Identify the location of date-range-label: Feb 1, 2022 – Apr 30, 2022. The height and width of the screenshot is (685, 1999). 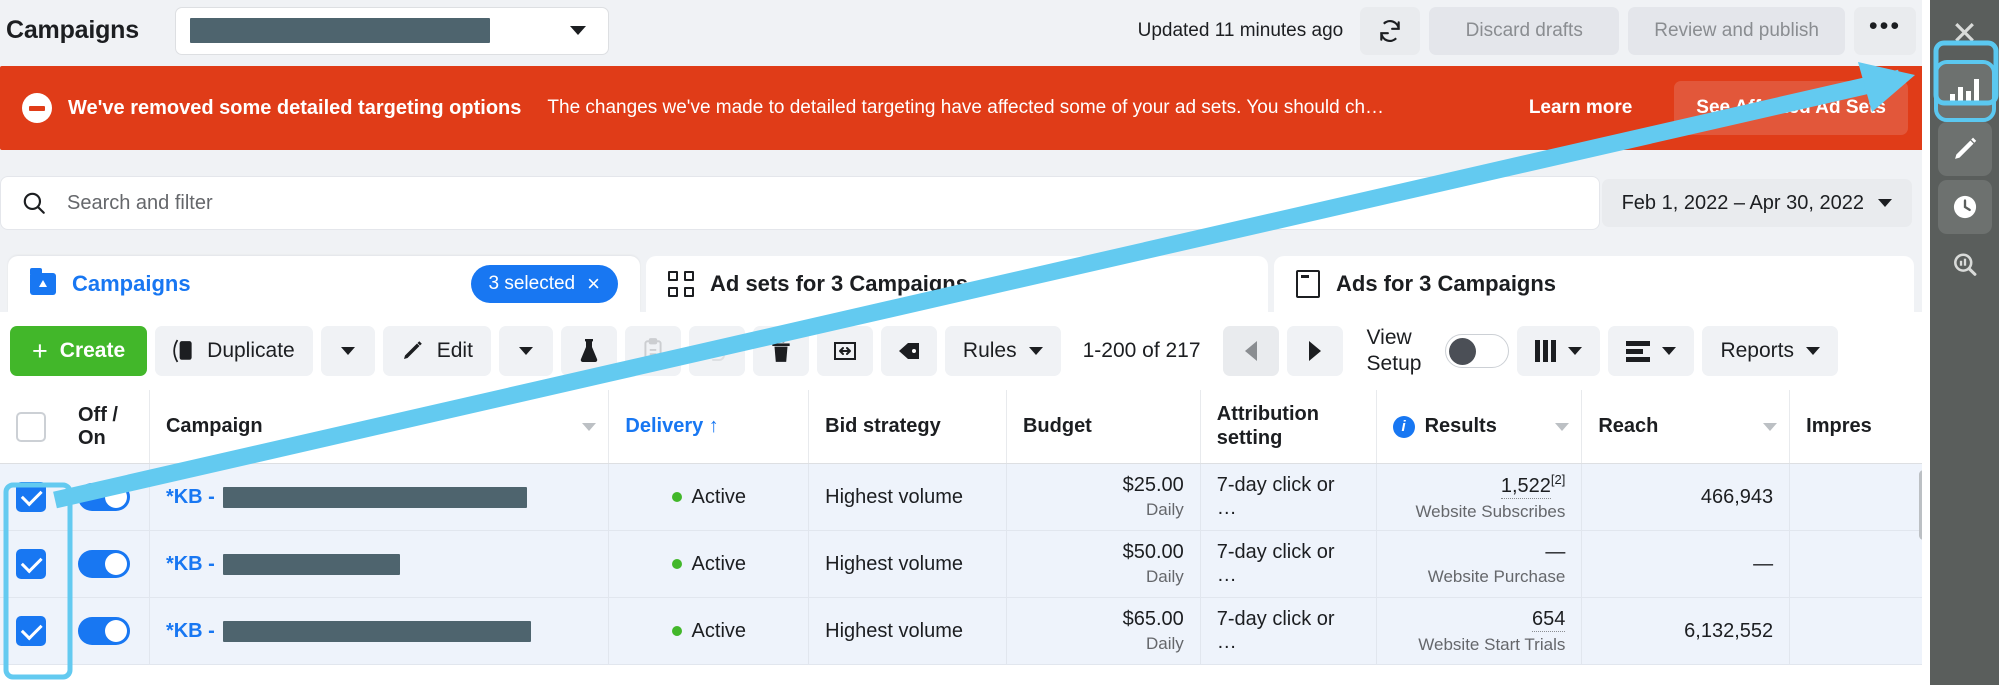
(1742, 202).